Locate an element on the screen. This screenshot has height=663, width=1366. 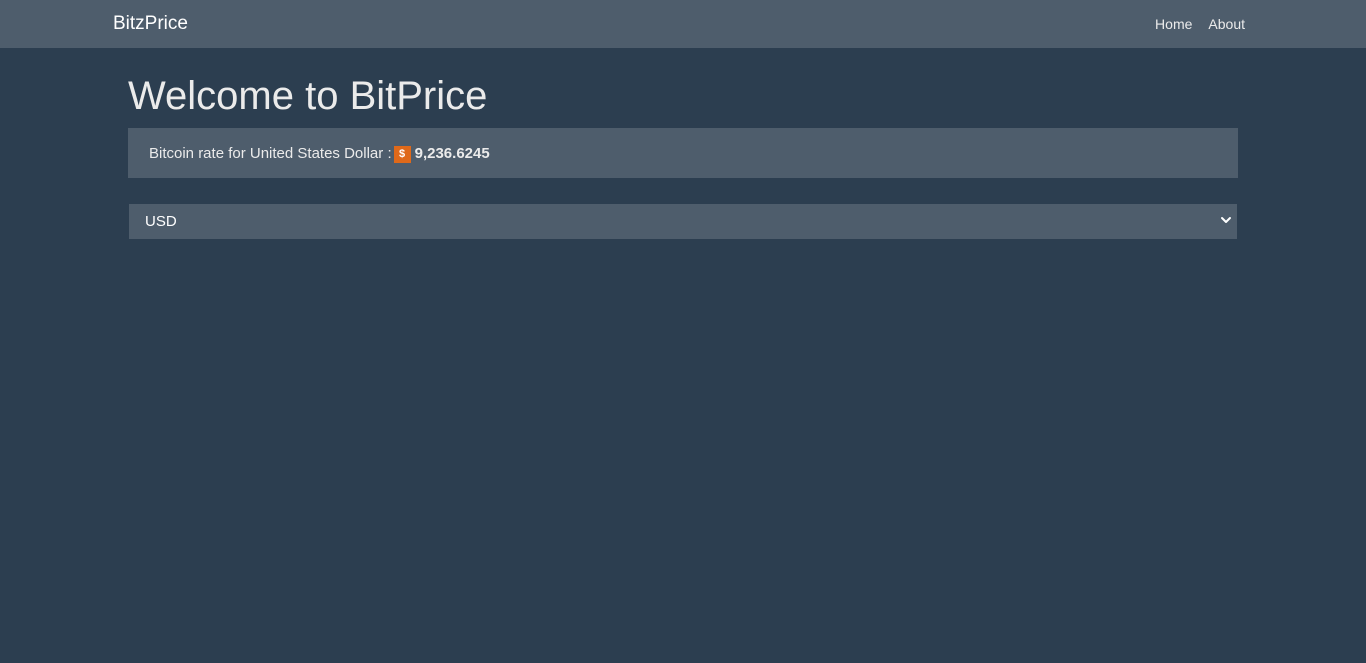
nav-links: Home About is located at coordinates (1200, 24).